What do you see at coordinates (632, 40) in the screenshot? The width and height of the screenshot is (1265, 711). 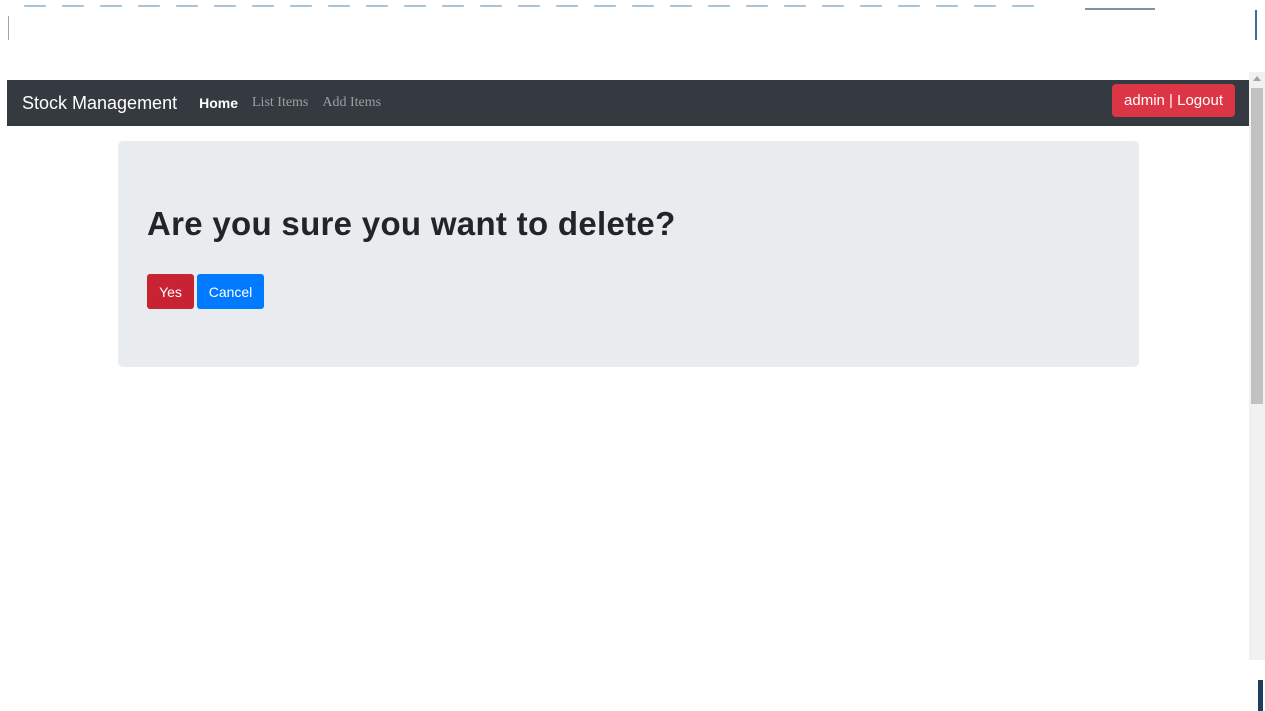 I see `browser-top-strip` at bounding box center [632, 40].